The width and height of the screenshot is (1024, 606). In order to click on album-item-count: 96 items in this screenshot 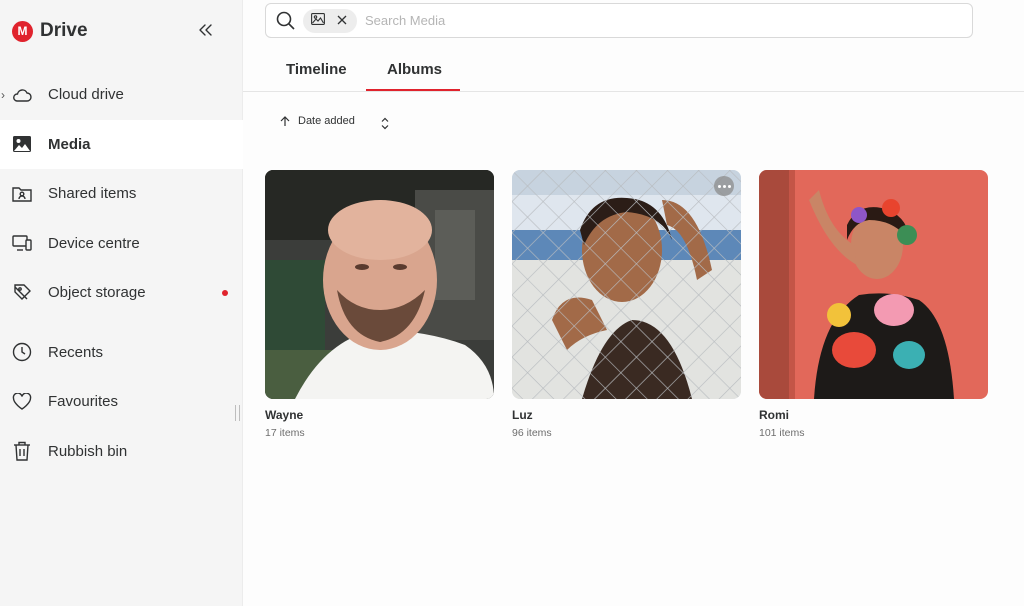, I will do `click(532, 433)`.